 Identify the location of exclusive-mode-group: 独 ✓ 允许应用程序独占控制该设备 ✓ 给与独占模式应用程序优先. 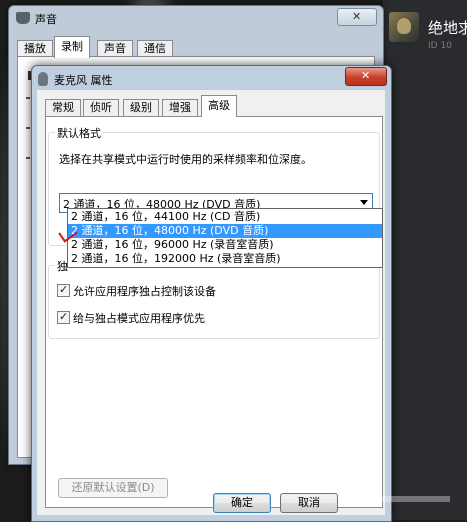
(214, 298).